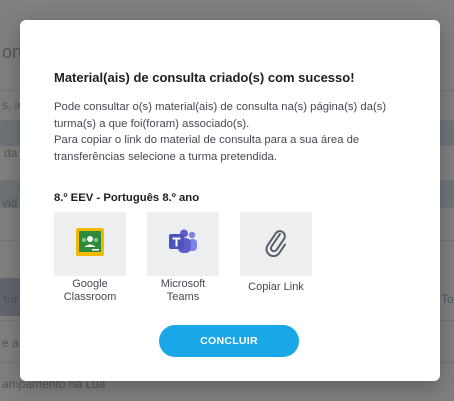 Image resolution: width=454 pixels, height=401 pixels. What do you see at coordinates (90, 284) in the screenshot?
I see `option-label-line: Google` at bounding box center [90, 284].